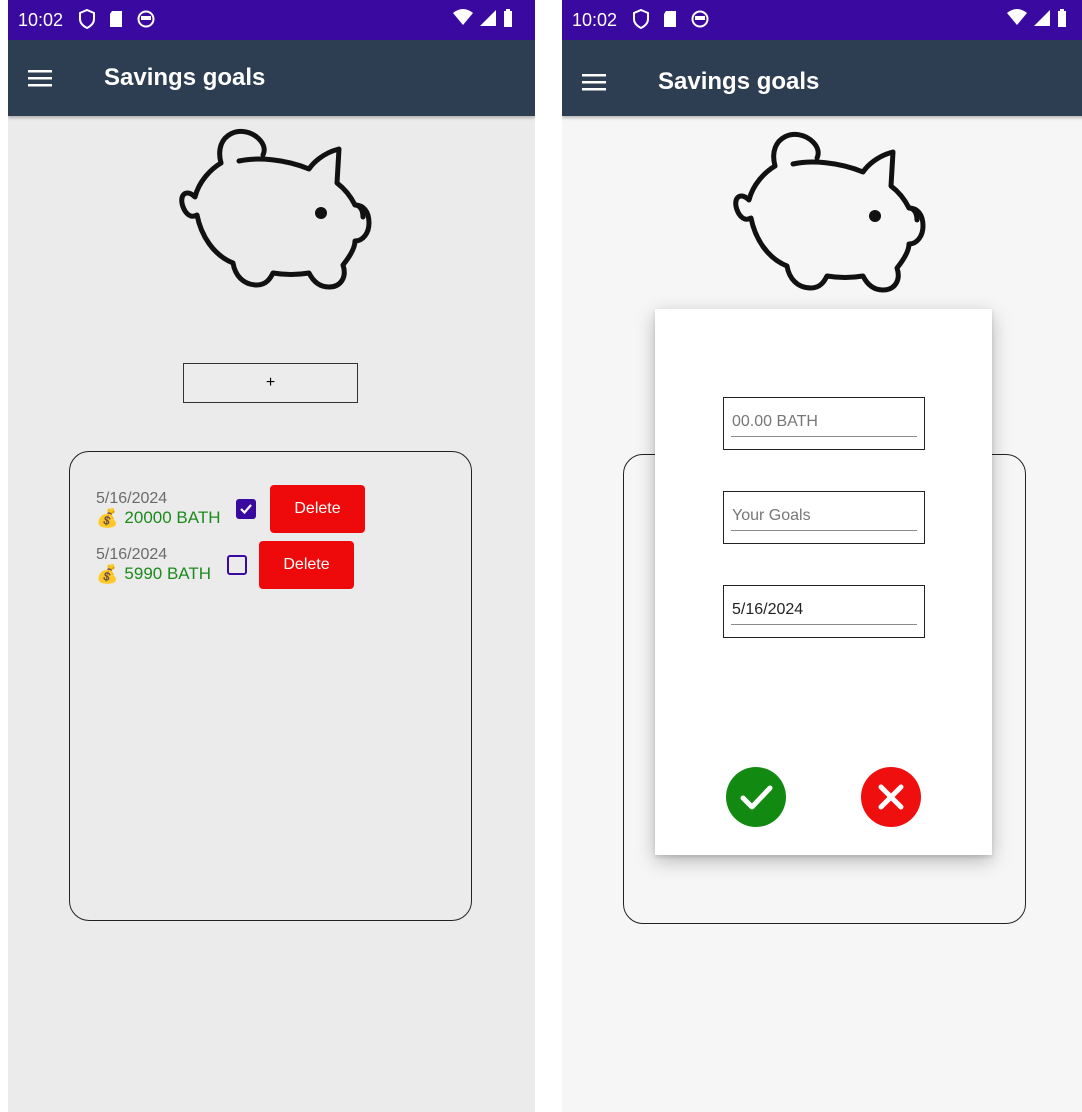  I want to click on goal-amount-row: 💰 5990 BATH, so click(153, 574).